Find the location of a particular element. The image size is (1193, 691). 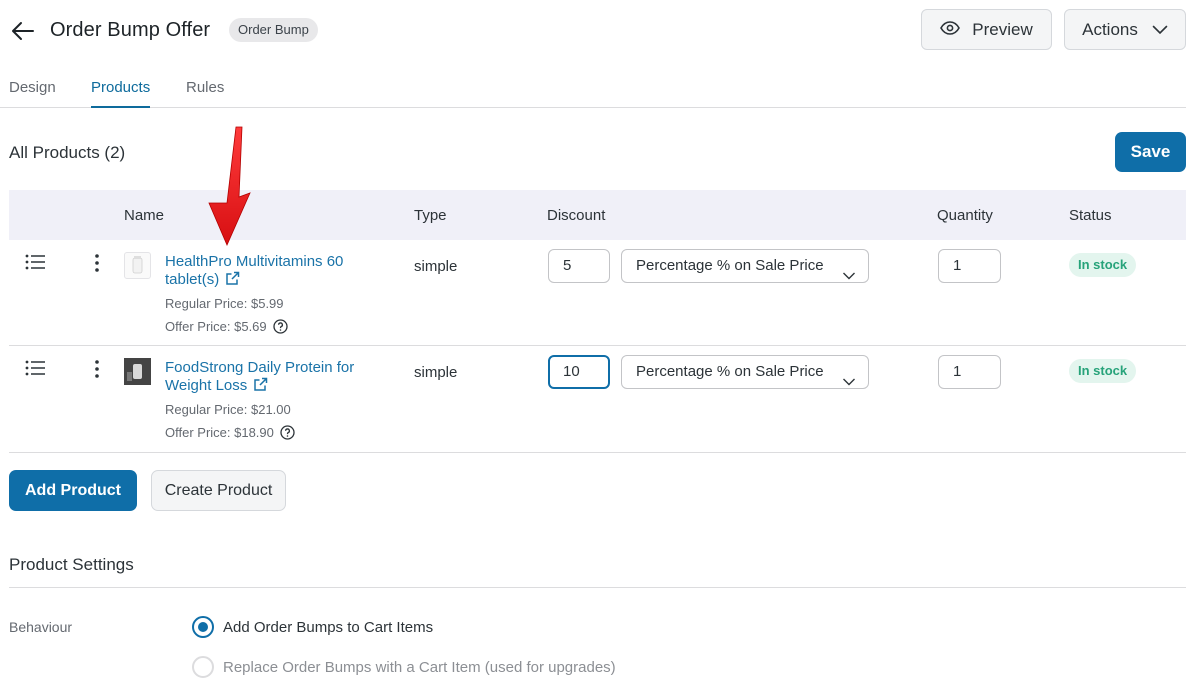

all-products-title: All Products (2) is located at coordinates (67, 152).